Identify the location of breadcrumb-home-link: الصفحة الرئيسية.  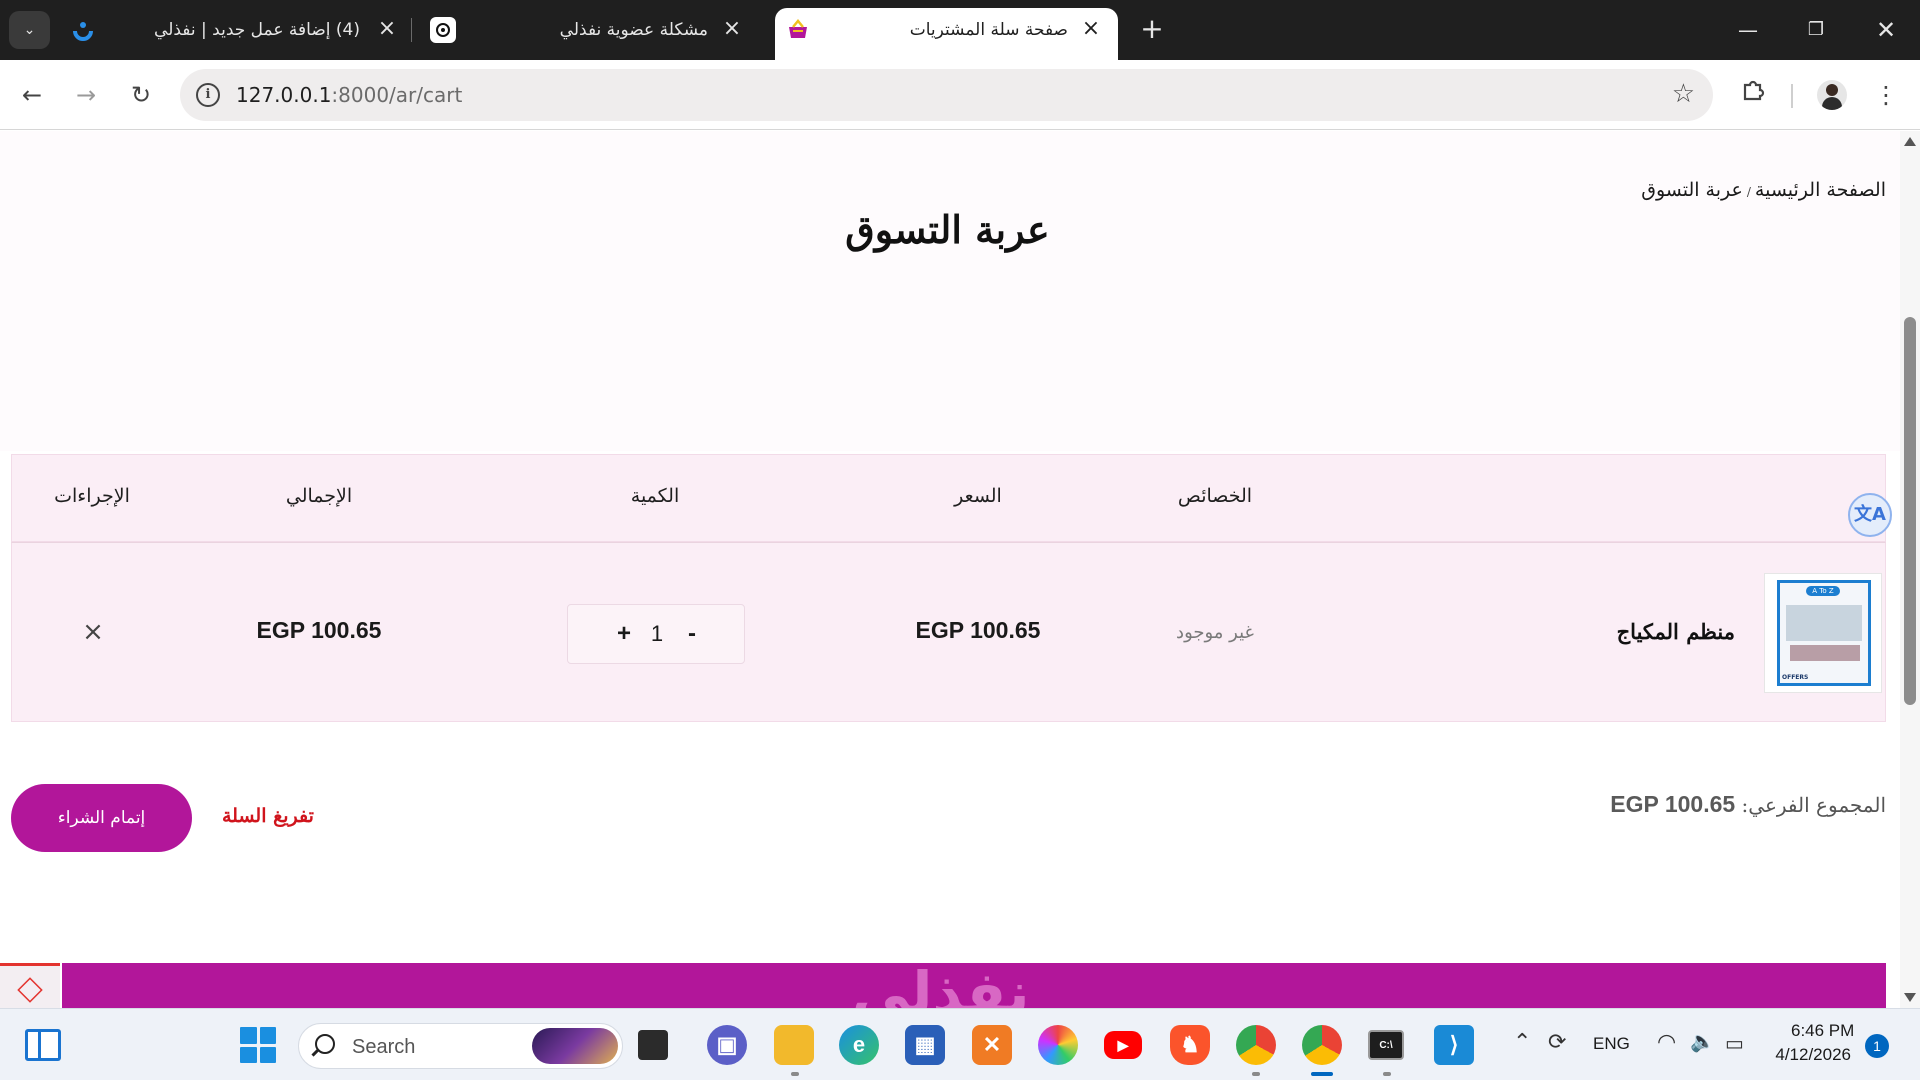
(1820, 190).